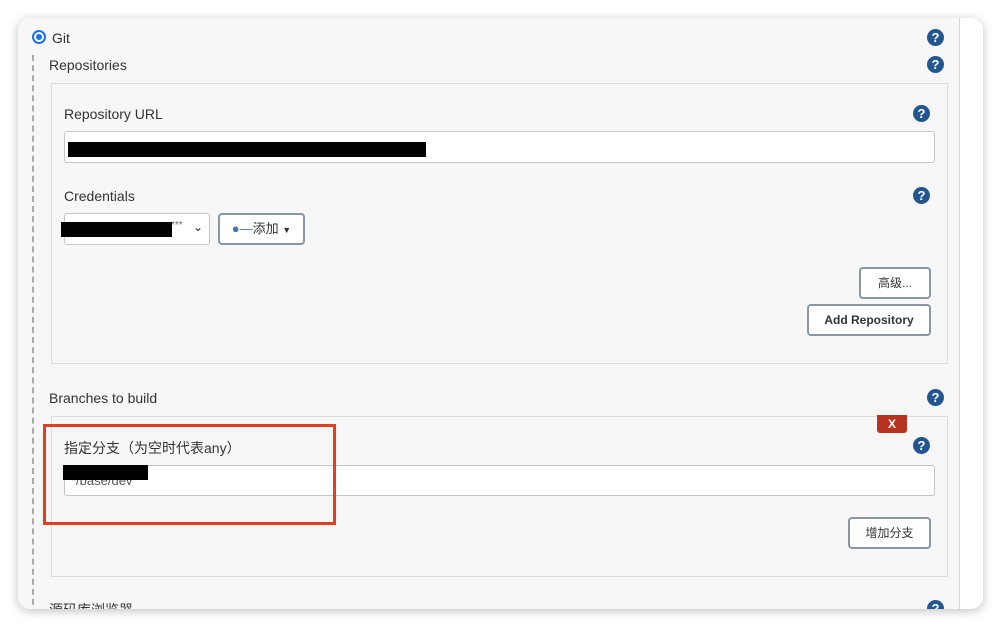  What do you see at coordinates (103, 398) in the screenshot?
I see `branches-label: Branches to build` at bounding box center [103, 398].